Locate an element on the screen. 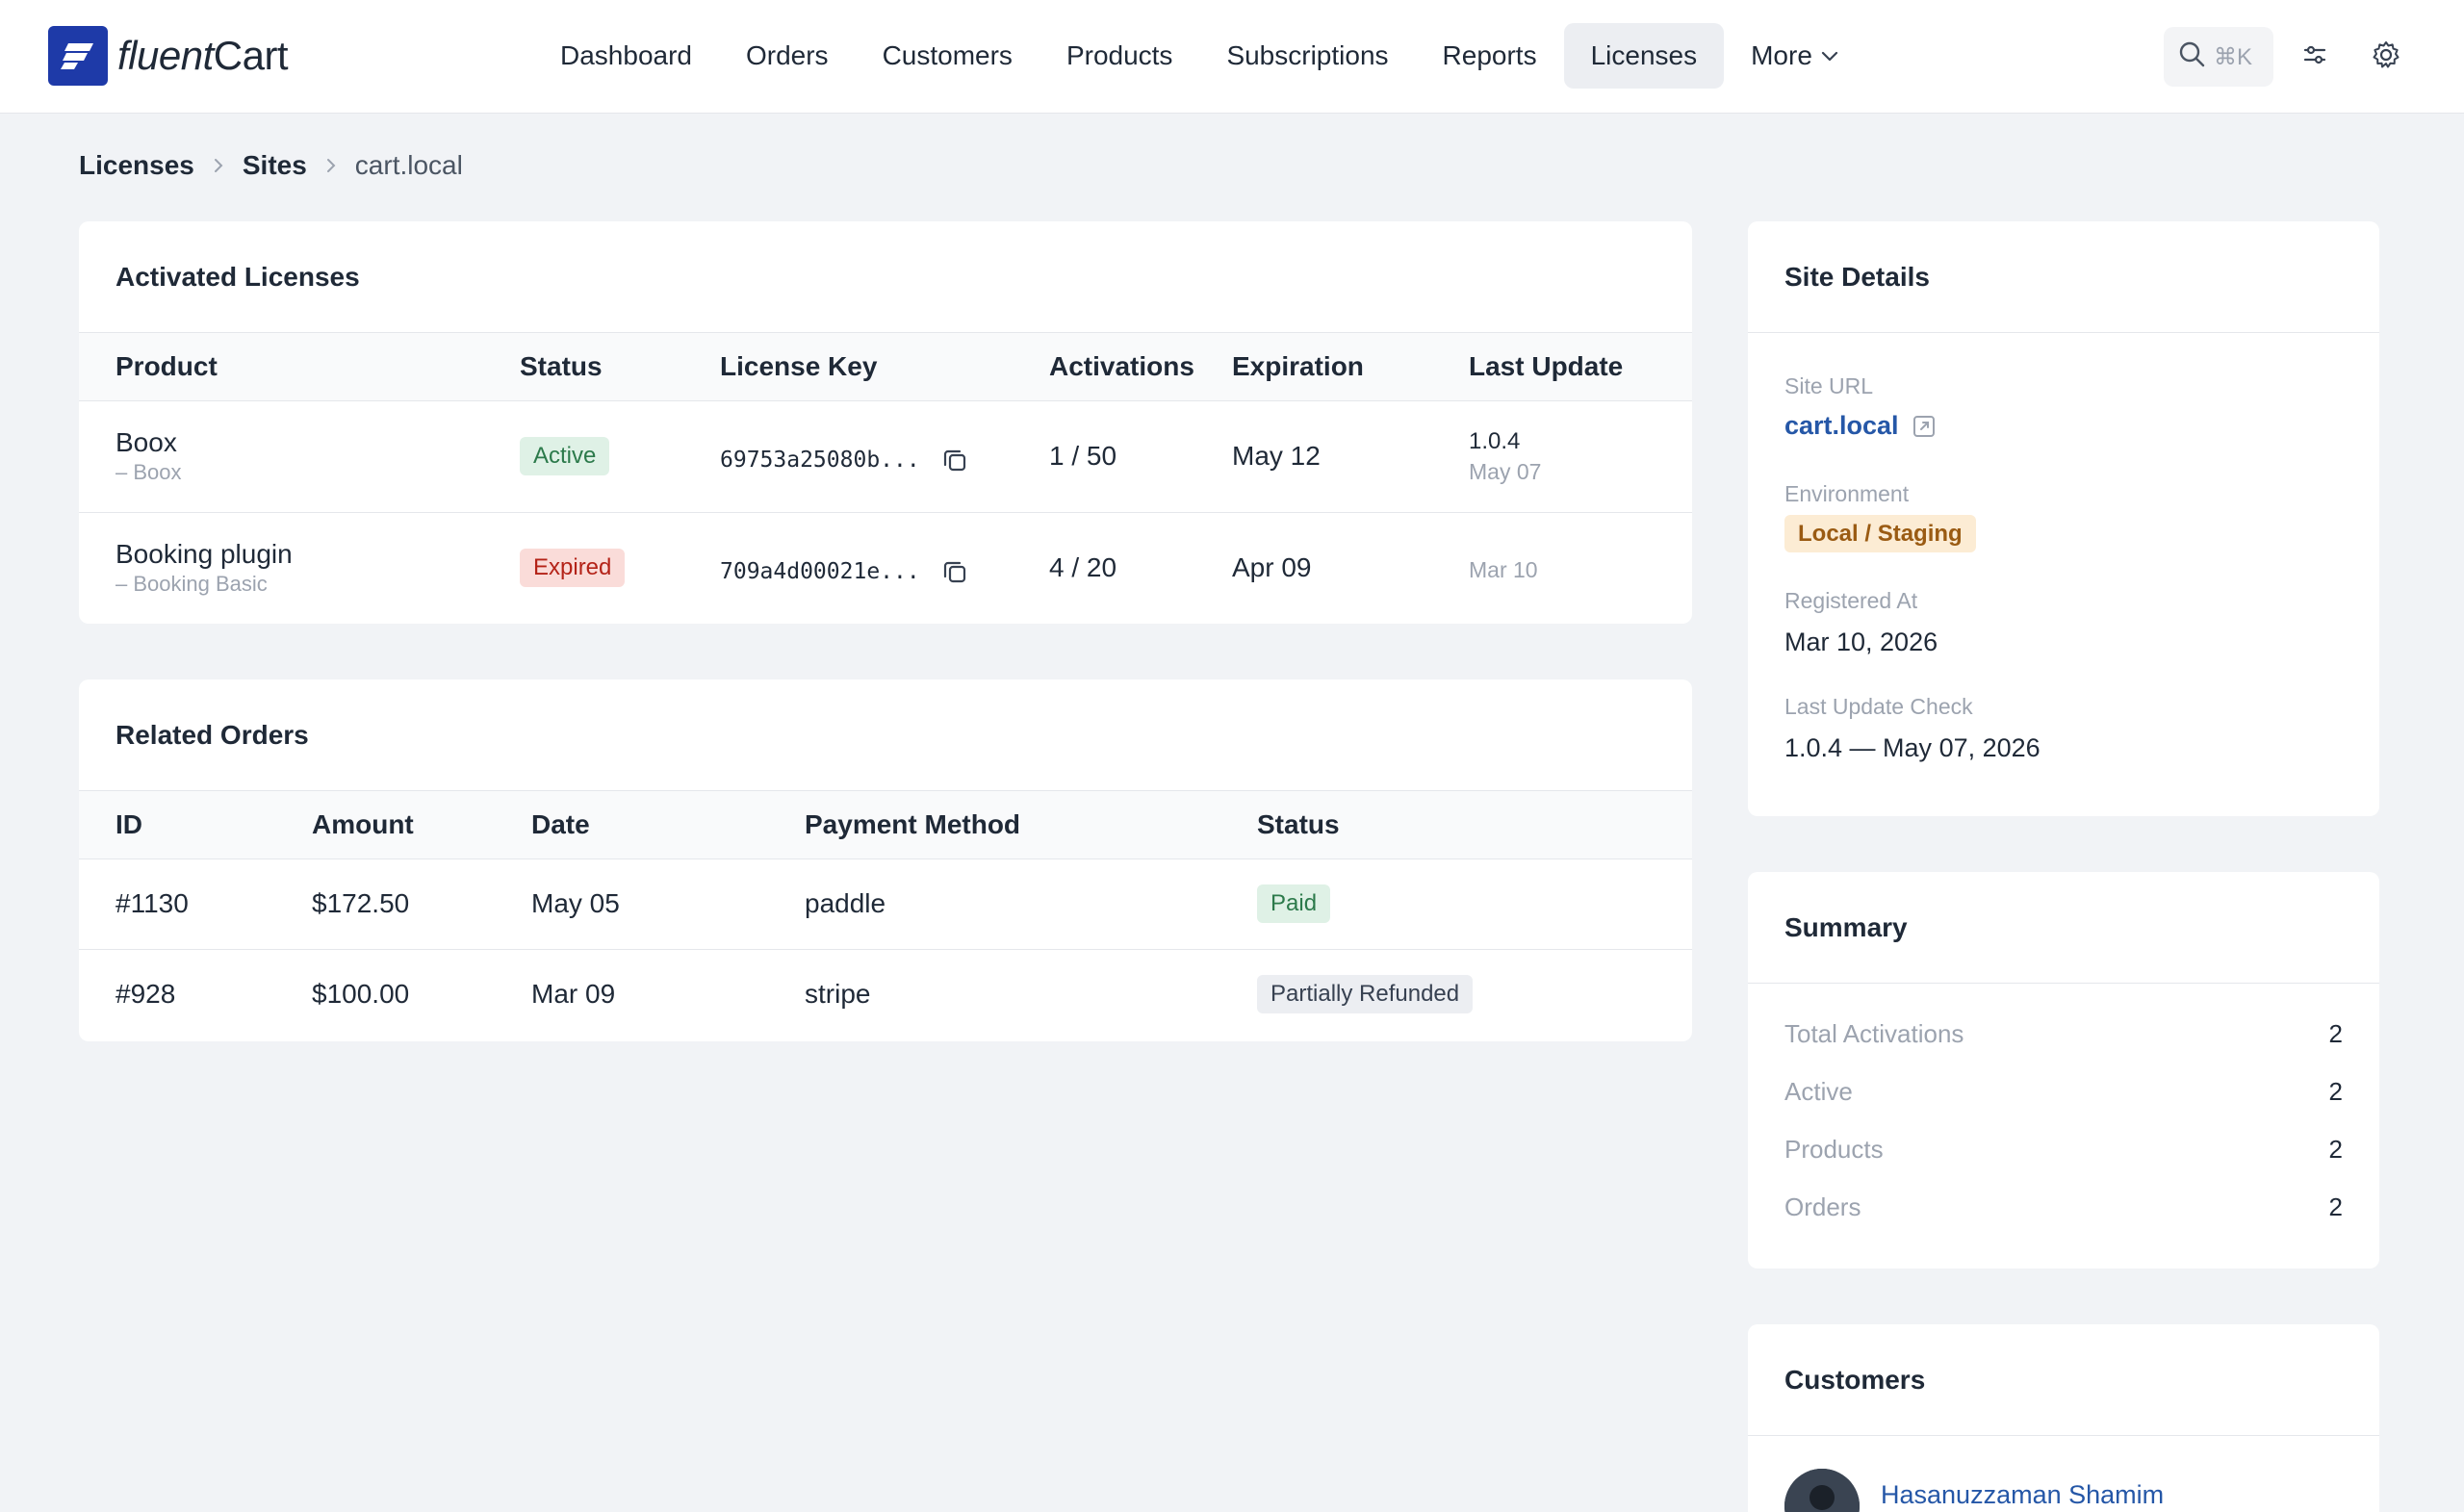 The height and width of the screenshot is (1512, 2464). col-amount: Amount is located at coordinates (421, 825).